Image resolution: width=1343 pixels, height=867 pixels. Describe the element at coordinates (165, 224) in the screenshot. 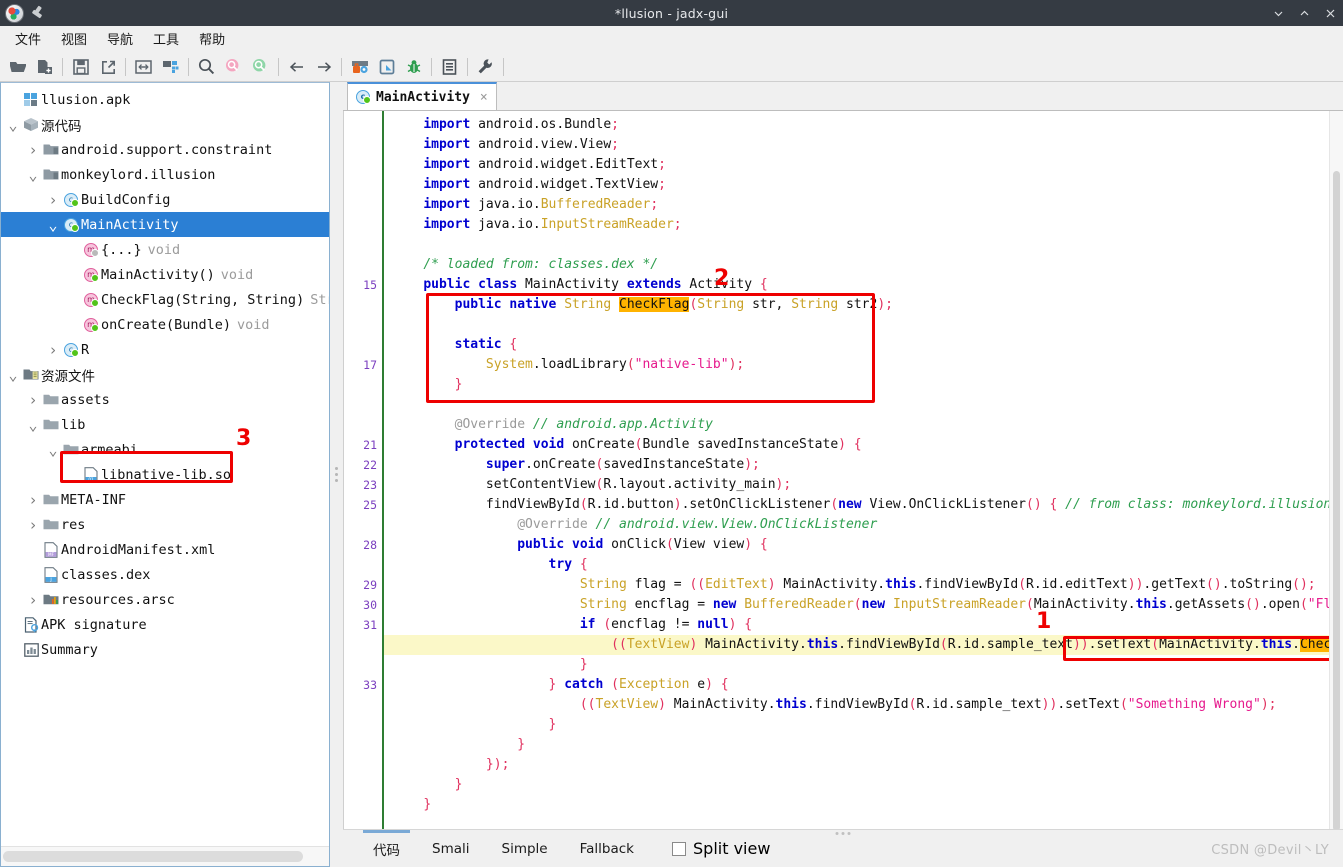

I see `tree-row: ⌄ c MainActivity` at that location.